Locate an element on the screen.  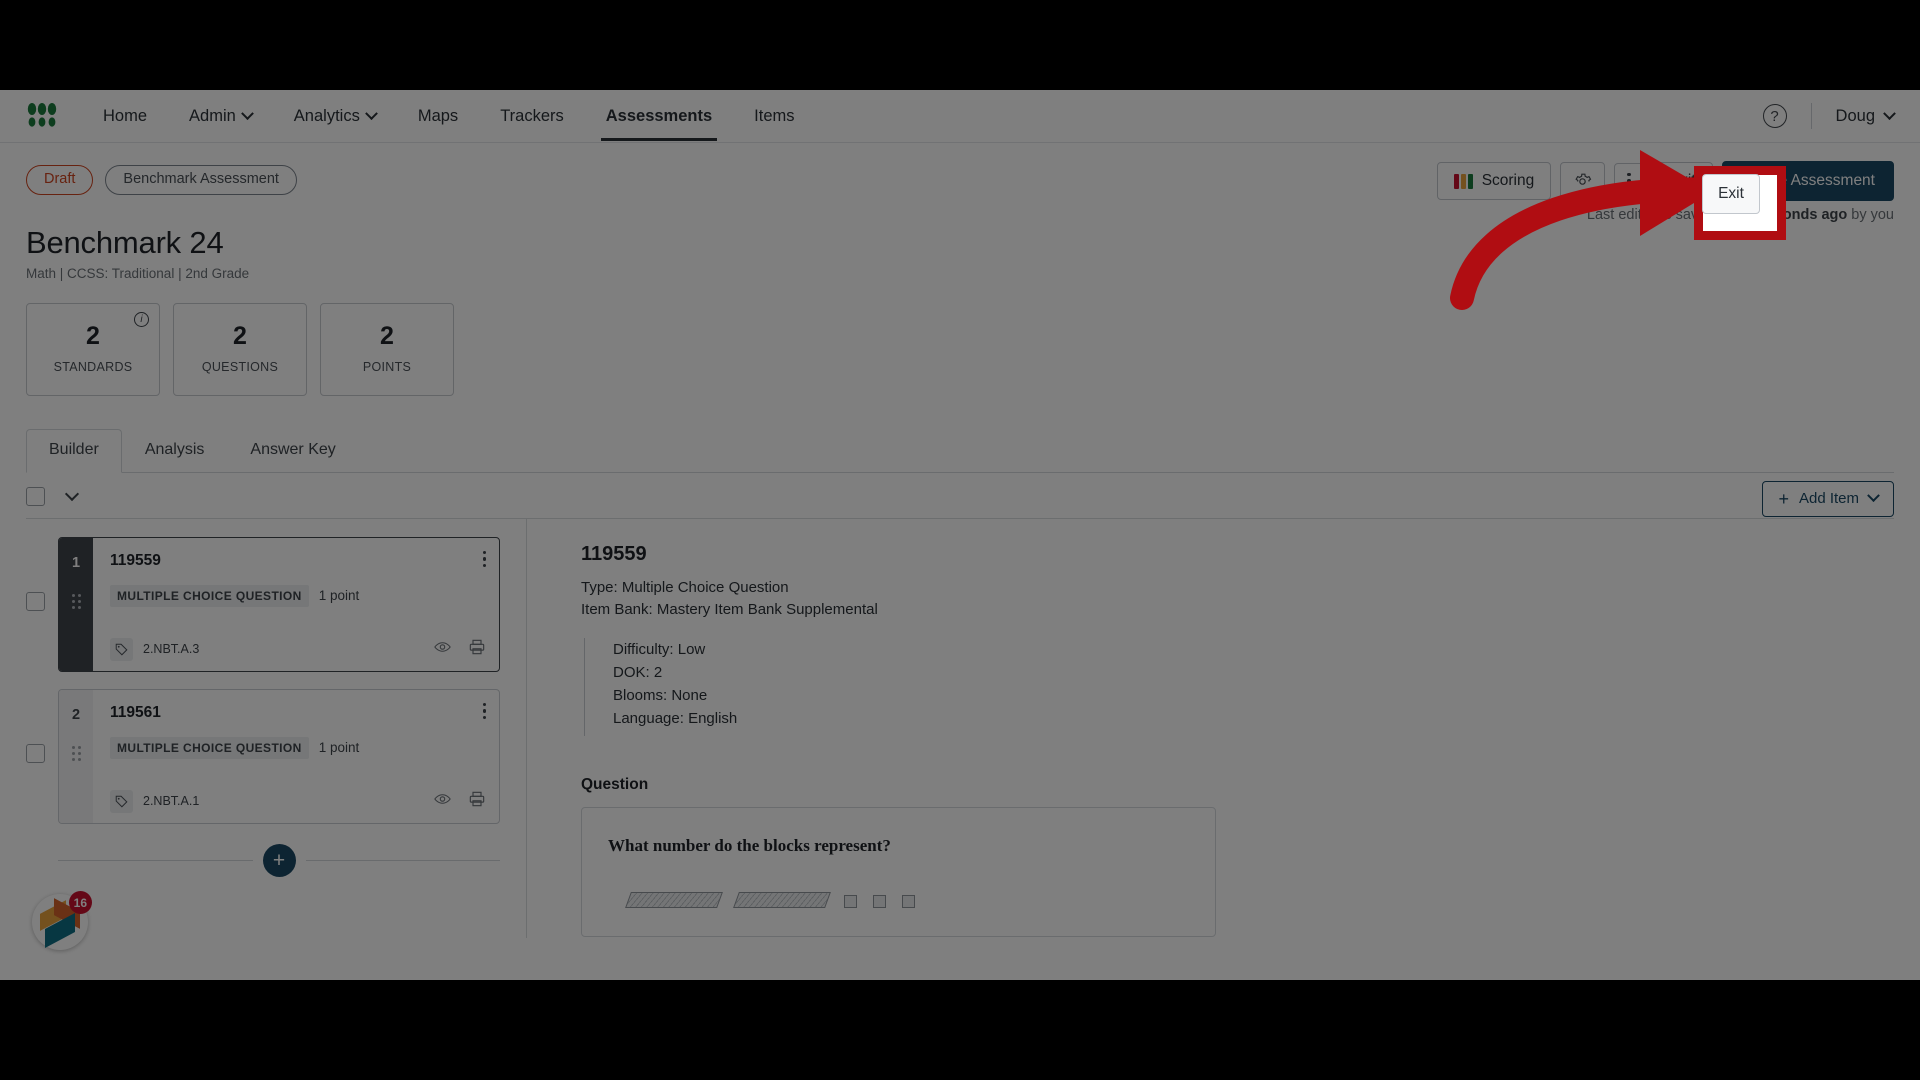
add-item-label: Add Item is located at coordinates (1828, 499).